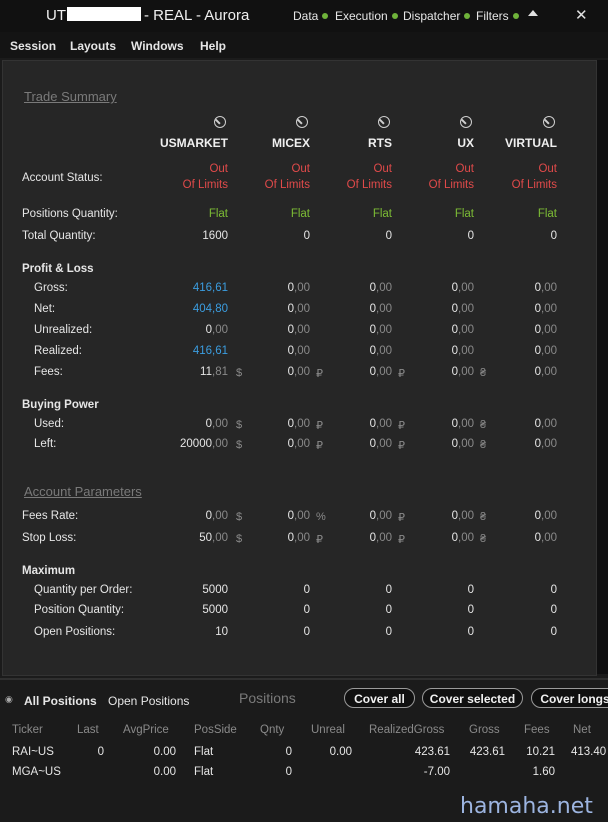 The width and height of the screenshot is (608, 822). What do you see at coordinates (221, 632) in the screenshot?
I see `open-positions-value: 10` at bounding box center [221, 632].